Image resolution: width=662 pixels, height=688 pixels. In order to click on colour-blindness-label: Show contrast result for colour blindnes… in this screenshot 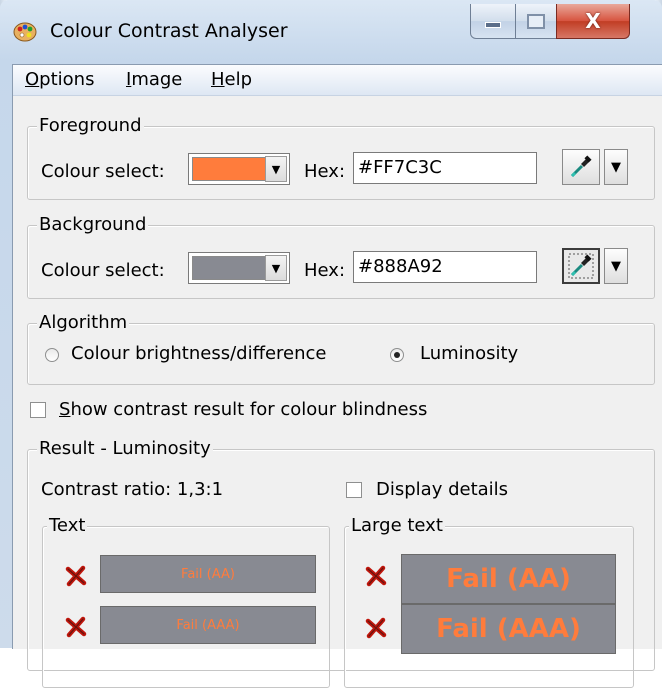, I will do `click(243, 409)`.